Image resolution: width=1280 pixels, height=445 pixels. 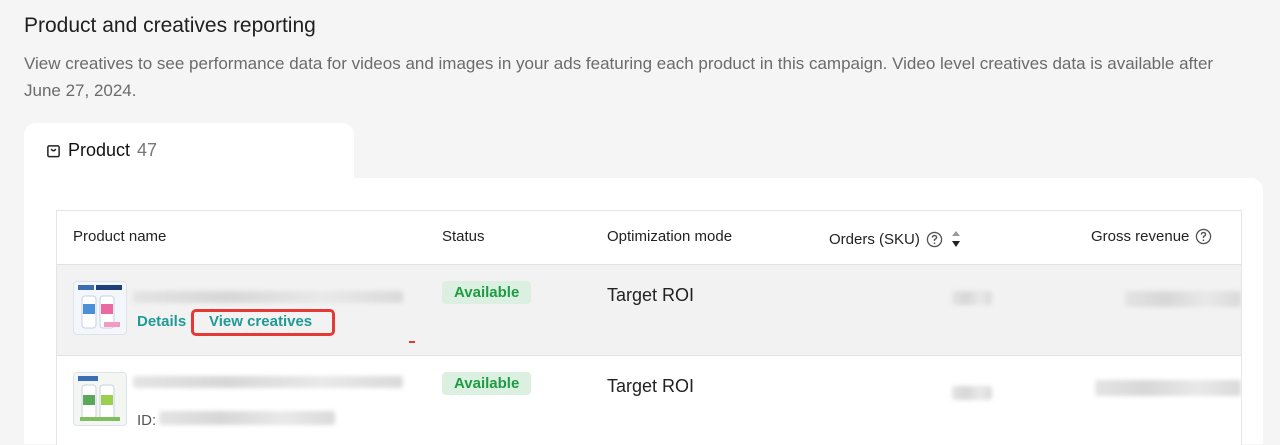 I want to click on column-label: Product name, so click(x=120, y=236).